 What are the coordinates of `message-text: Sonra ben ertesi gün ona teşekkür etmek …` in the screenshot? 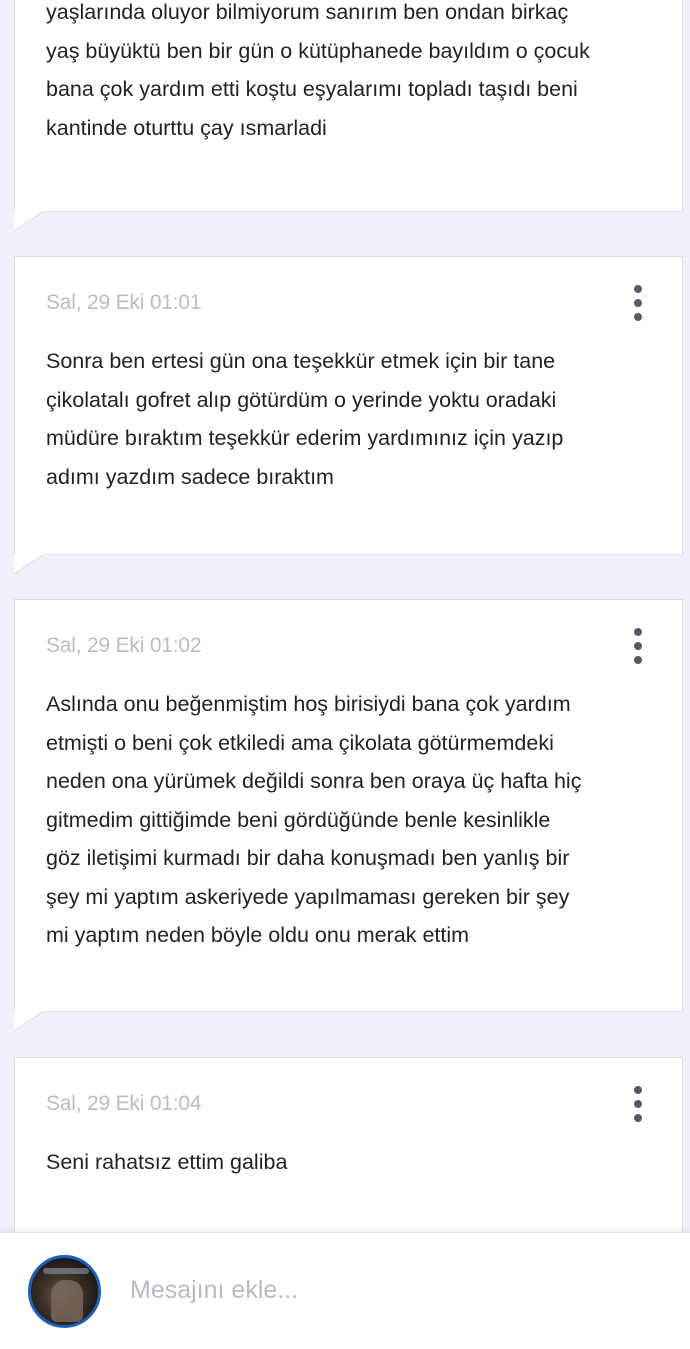 It's located at (305, 419).